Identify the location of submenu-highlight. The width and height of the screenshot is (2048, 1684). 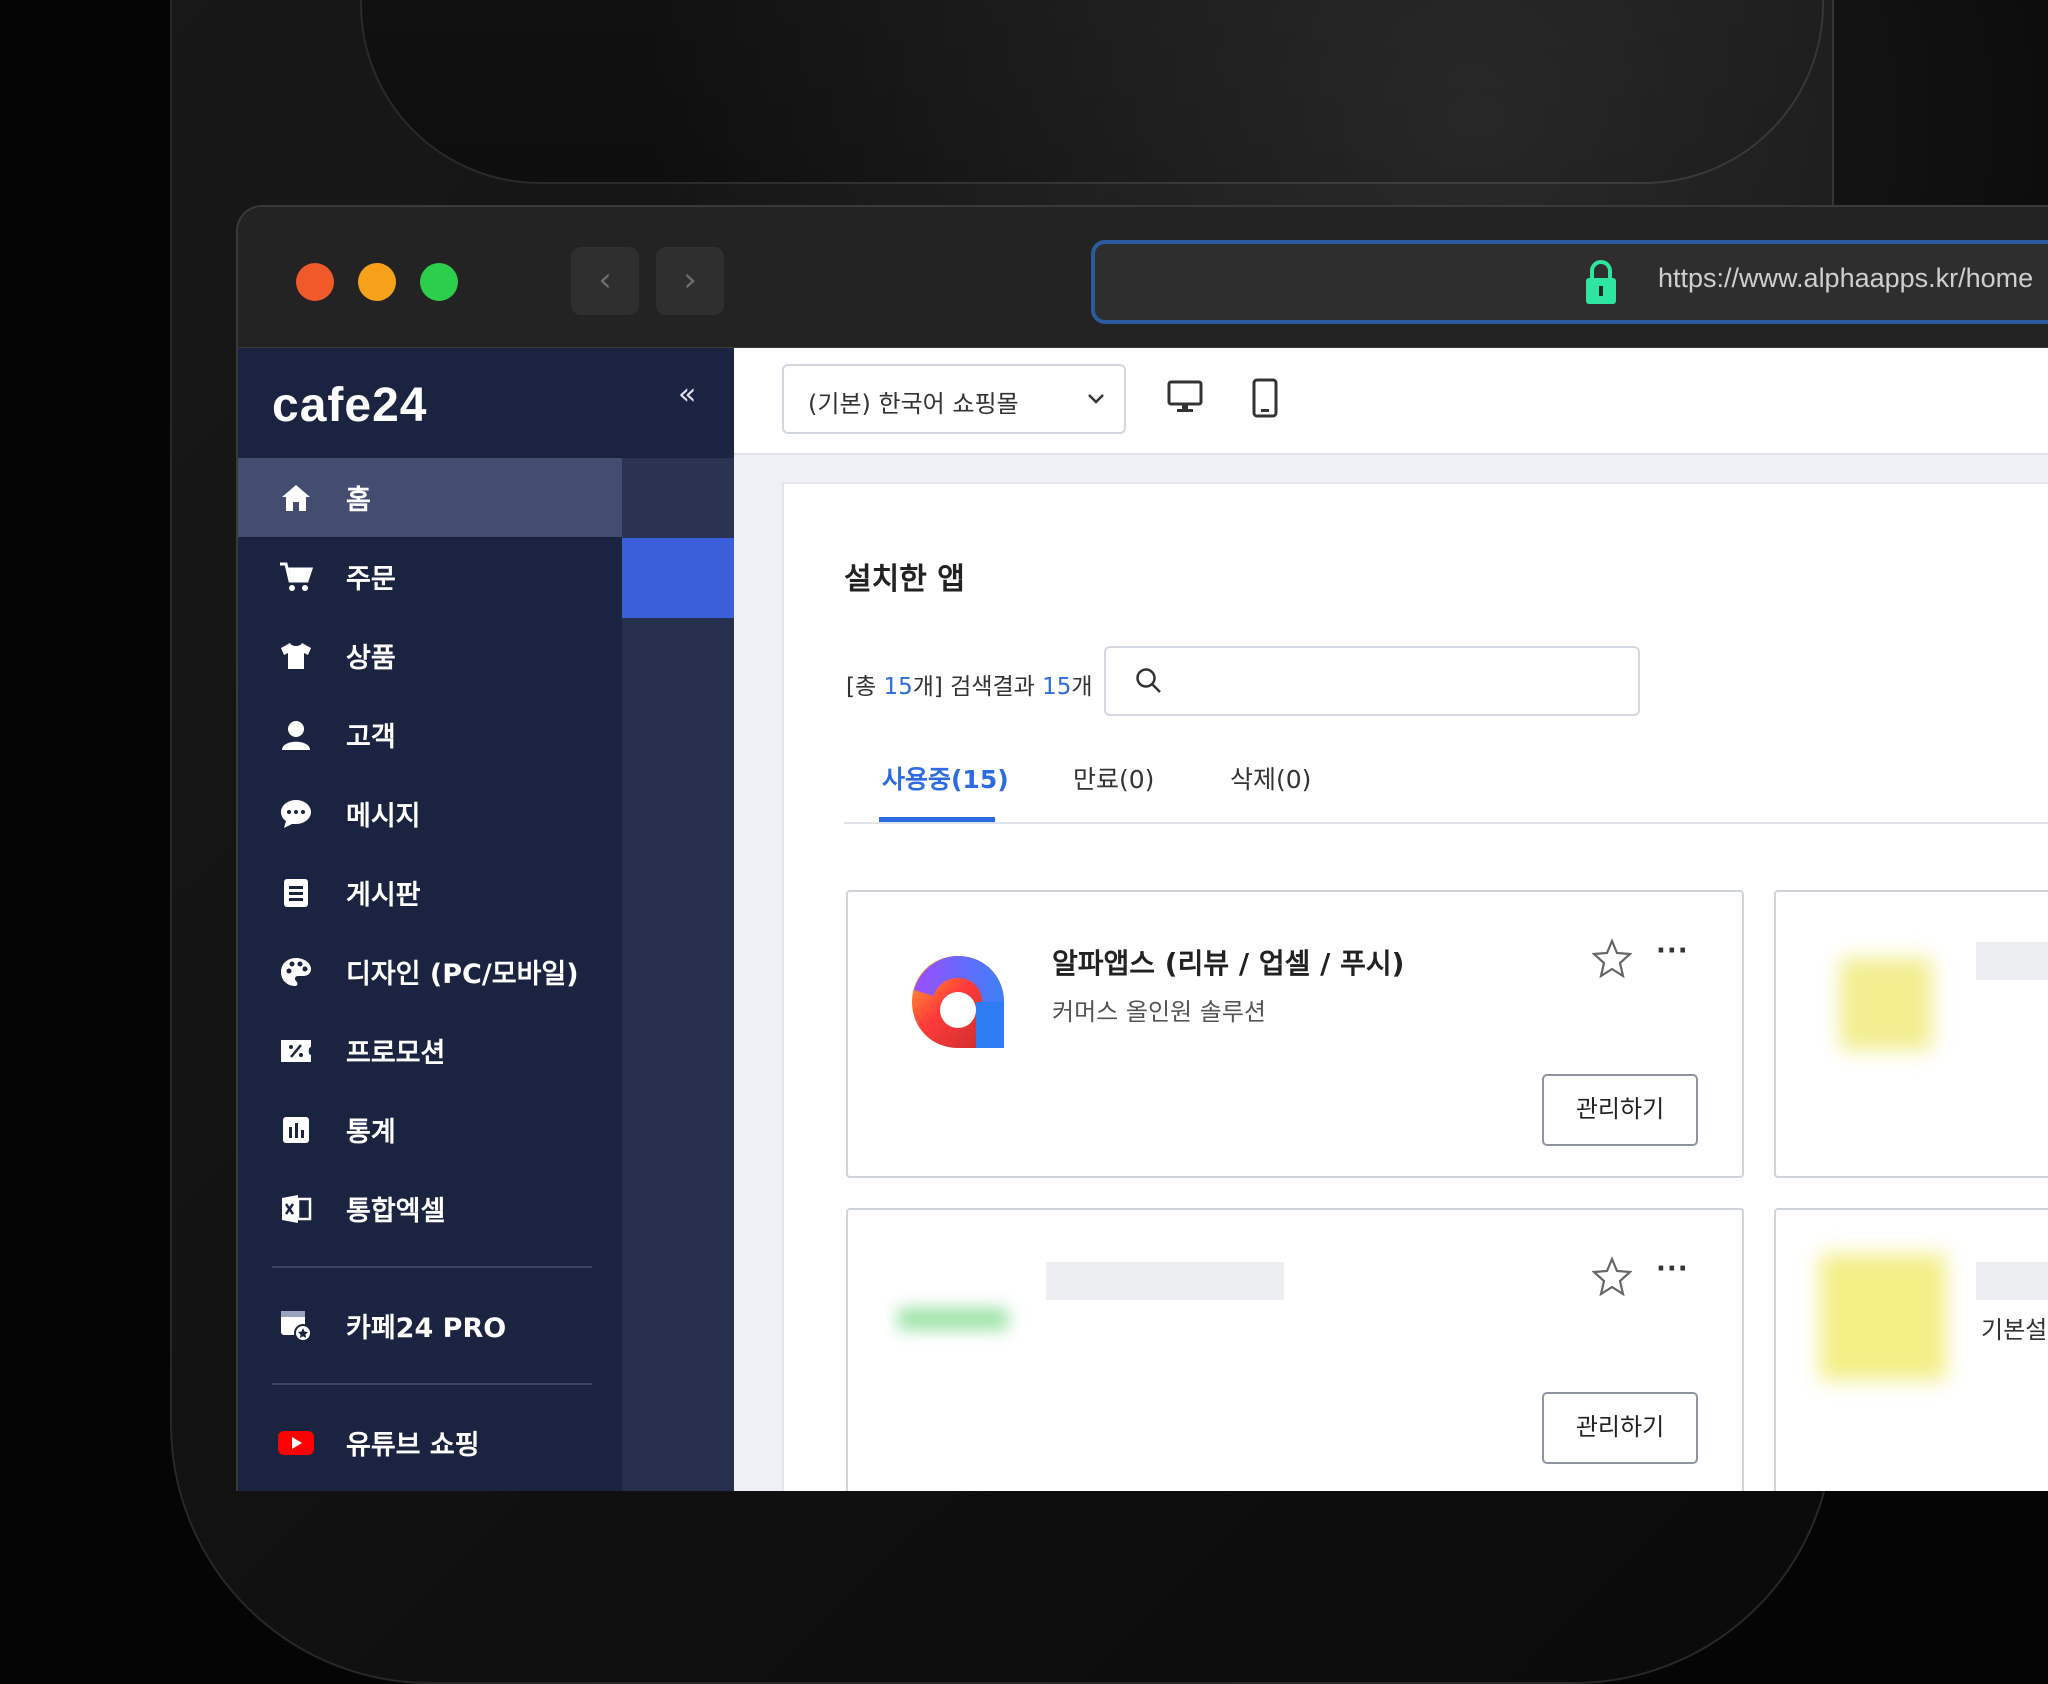
(678, 578).